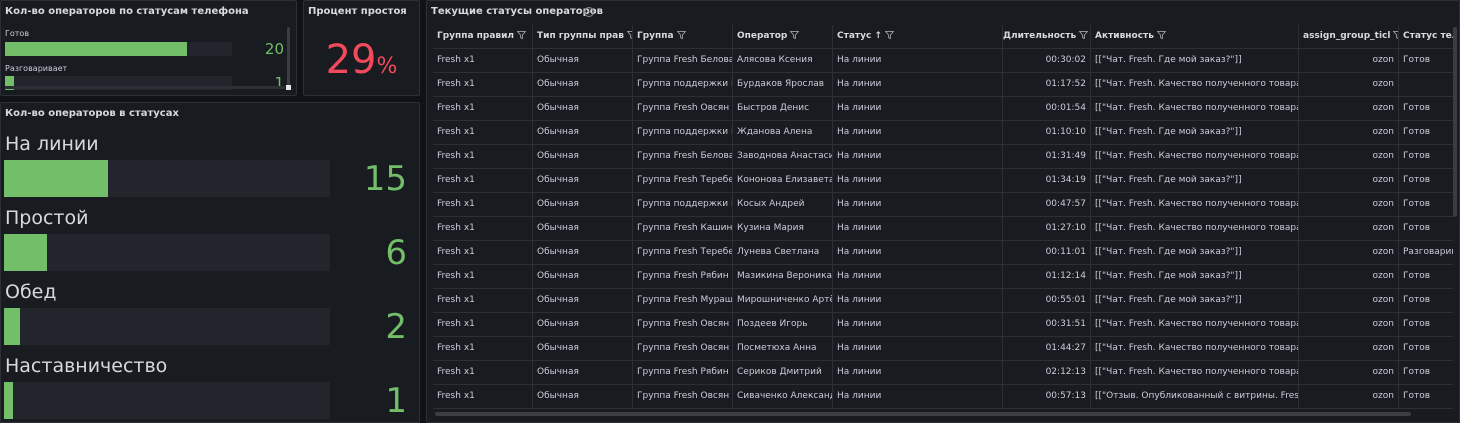  What do you see at coordinates (1426, 37) in the screenshot?
I see `column-header: Статус теле` at bounding box center [1426, 37].